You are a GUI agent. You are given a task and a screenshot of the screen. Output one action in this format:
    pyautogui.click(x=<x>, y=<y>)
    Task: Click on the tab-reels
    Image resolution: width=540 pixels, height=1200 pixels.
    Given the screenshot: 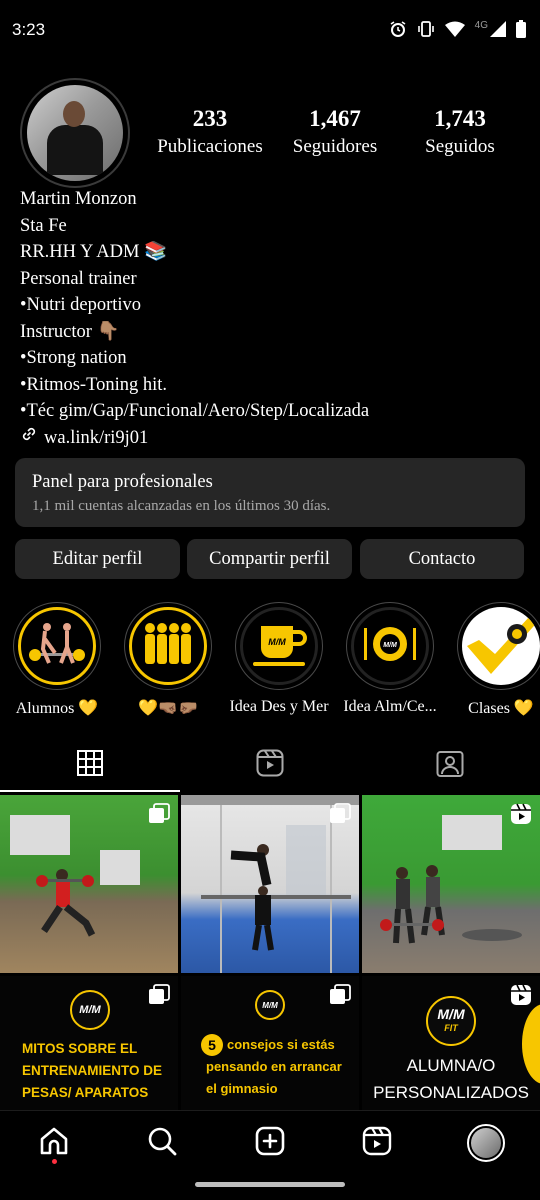 What is the action you would take?
    pyautogui.click(x=270, y=765)
    